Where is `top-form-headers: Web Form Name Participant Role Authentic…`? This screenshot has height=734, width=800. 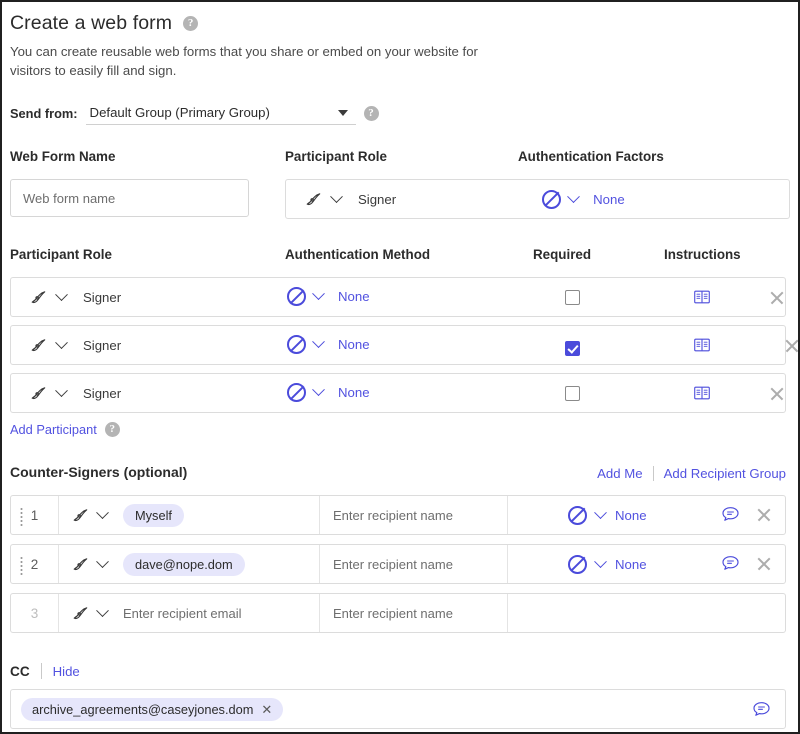 top-form-headers: Web Form Name Participant Role Authentic… is located at coordinates (398, 160).